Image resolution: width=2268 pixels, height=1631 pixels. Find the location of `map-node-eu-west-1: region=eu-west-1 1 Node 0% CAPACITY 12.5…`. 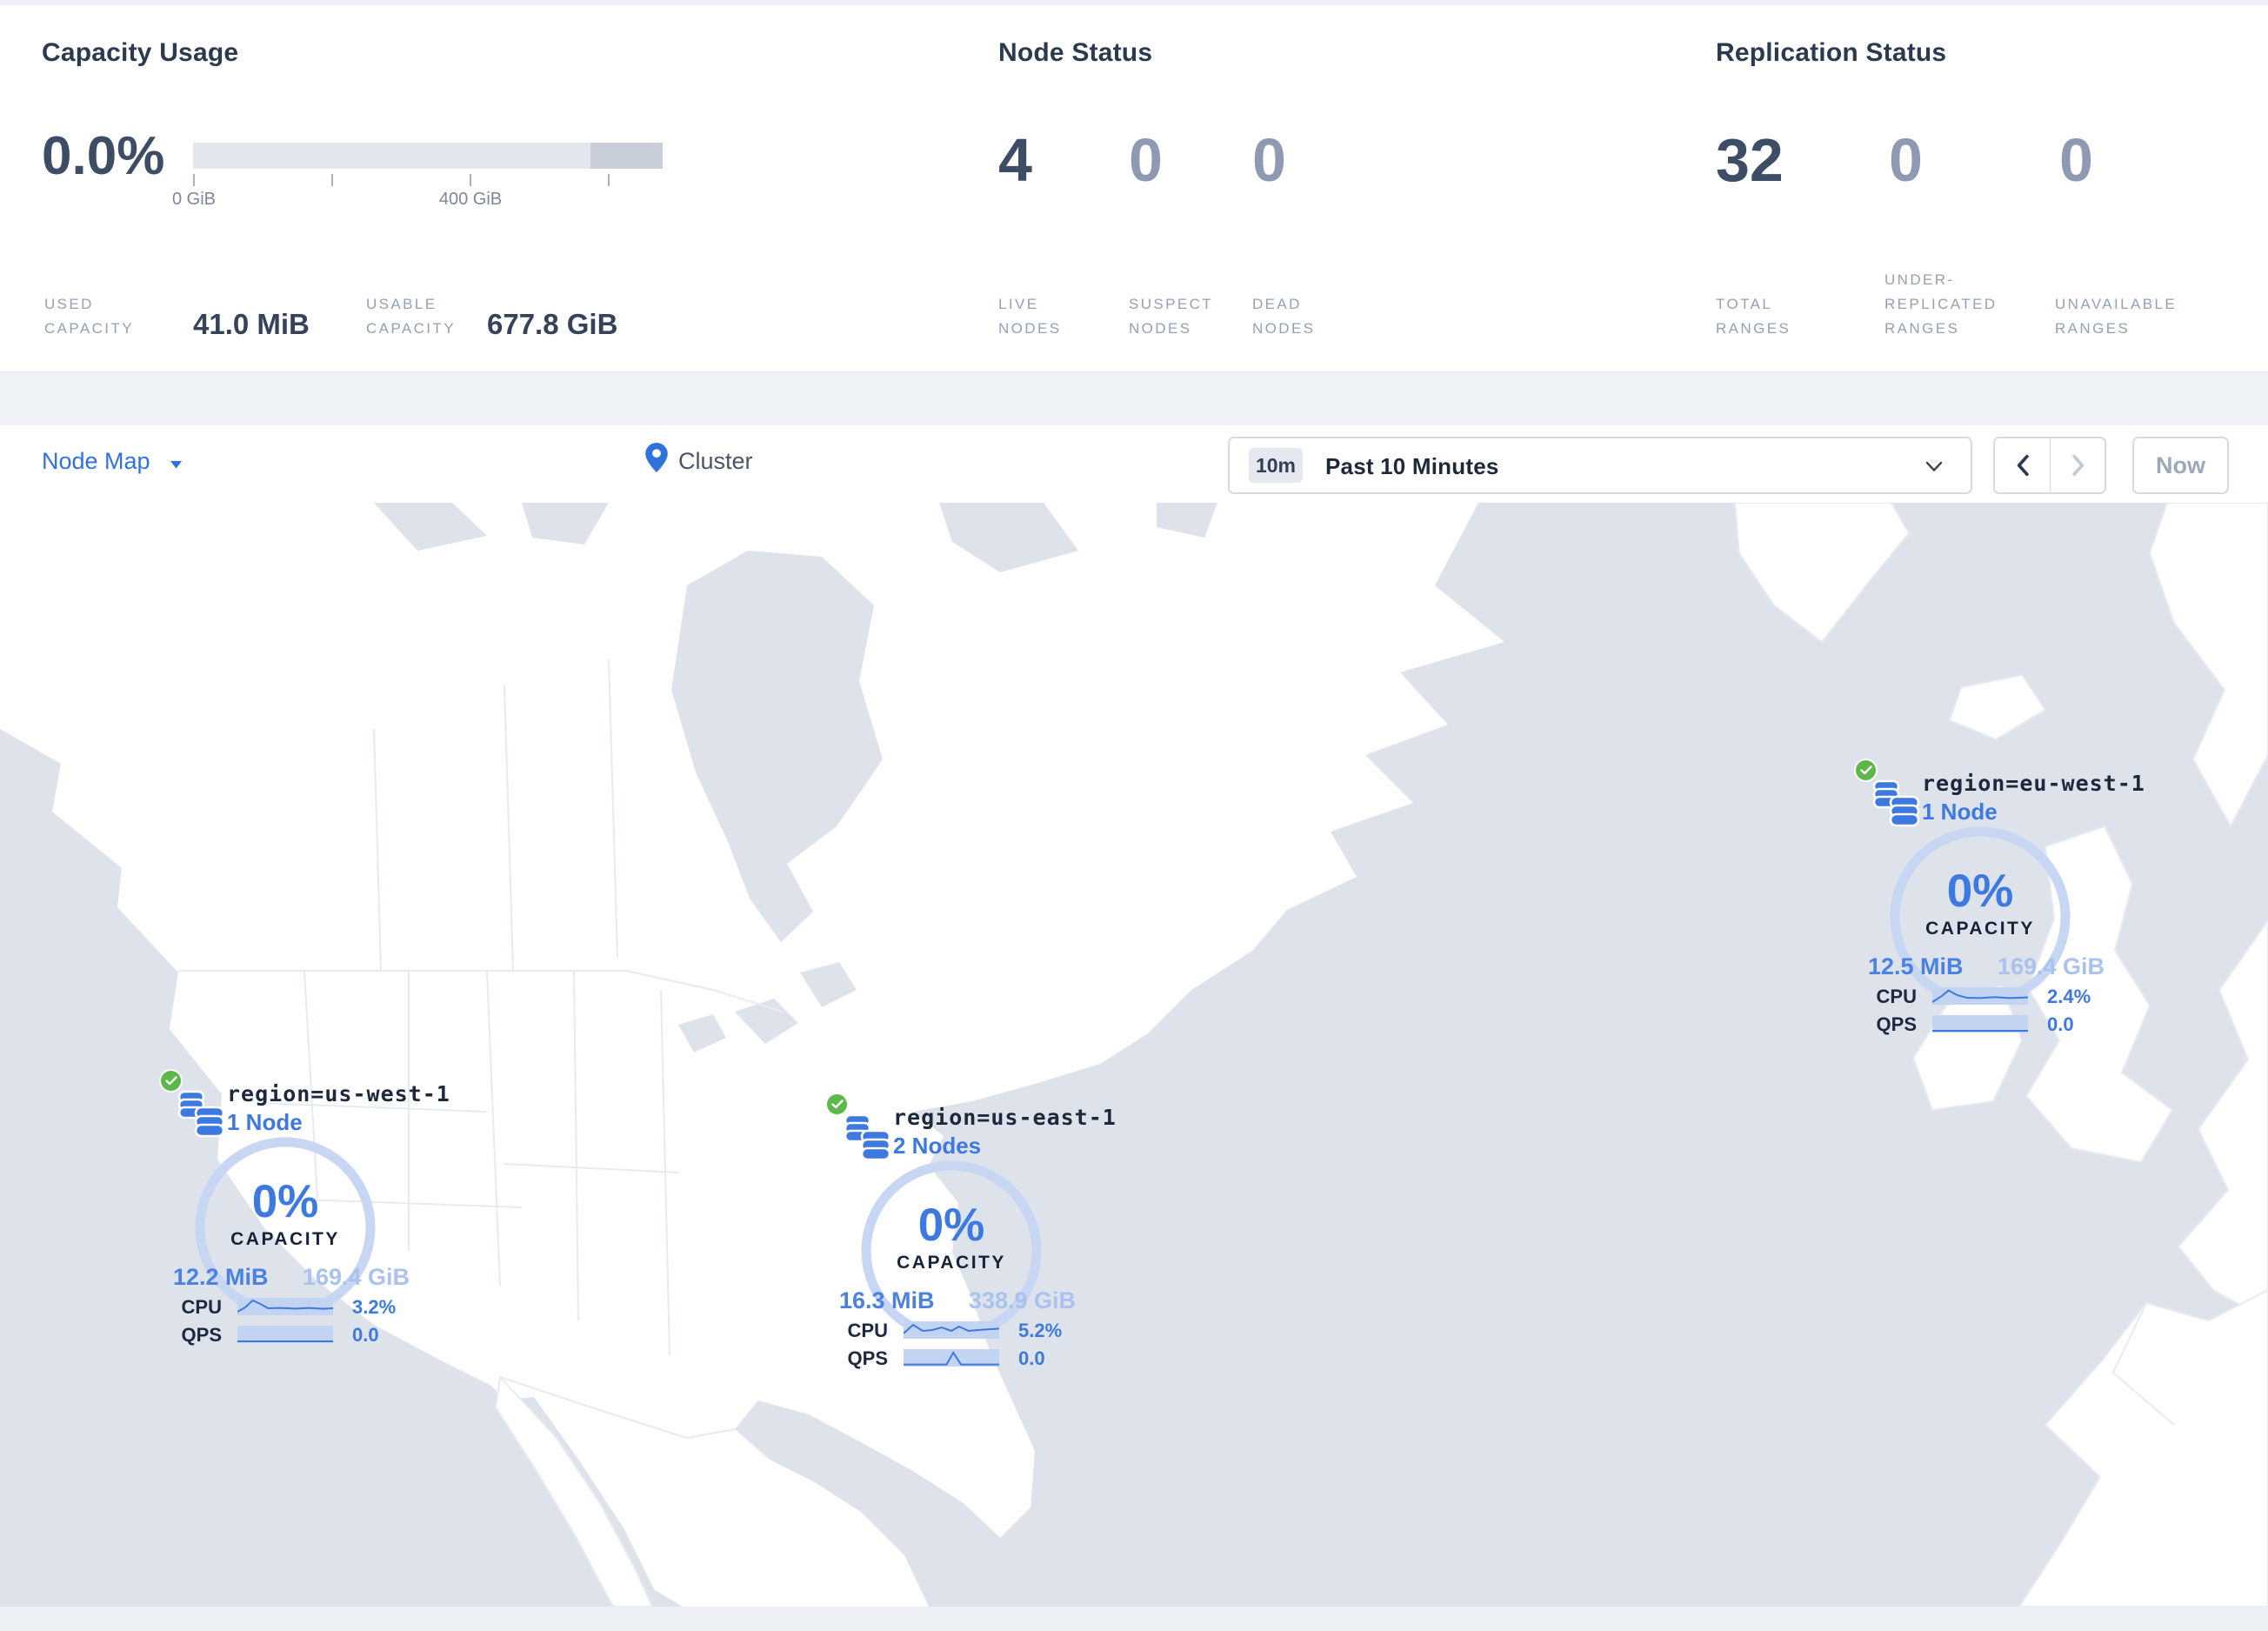

map-node-eu-west-1: region=eu-west-1 1 Node 0% CAPACITY 12.5… is located at coordinates (2000, 900).